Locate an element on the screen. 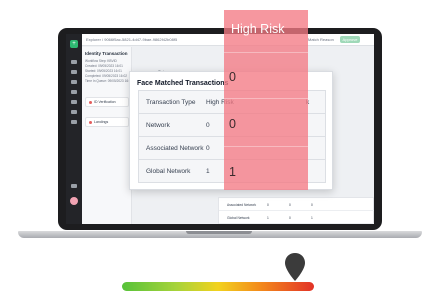  app-sidebar: + is located at coordinates (74, 129).